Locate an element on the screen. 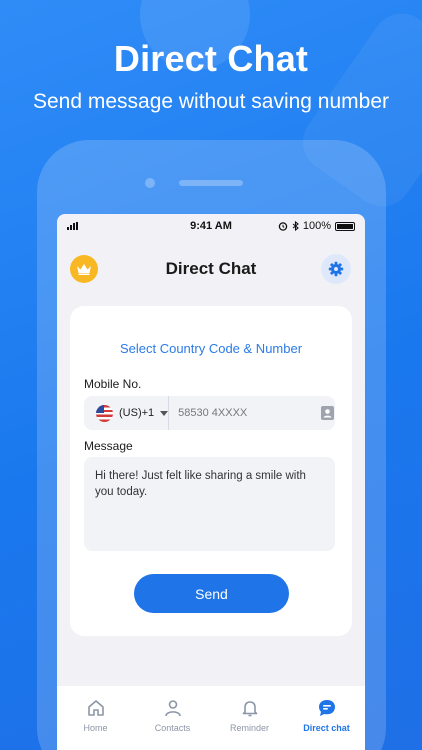 Image resolution: width=422 pixels, height=750 pixels. phone-number-row: (US)+1 is located at coordinates (209, 413).